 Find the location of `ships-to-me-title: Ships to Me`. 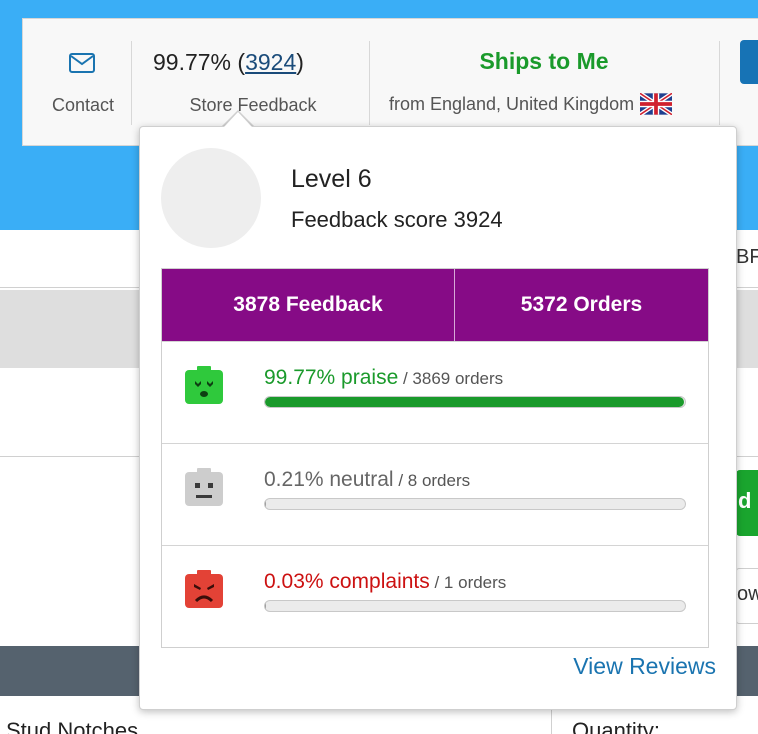

ships-to-me-title: Ships to Me is located at coordinates (544, 61).